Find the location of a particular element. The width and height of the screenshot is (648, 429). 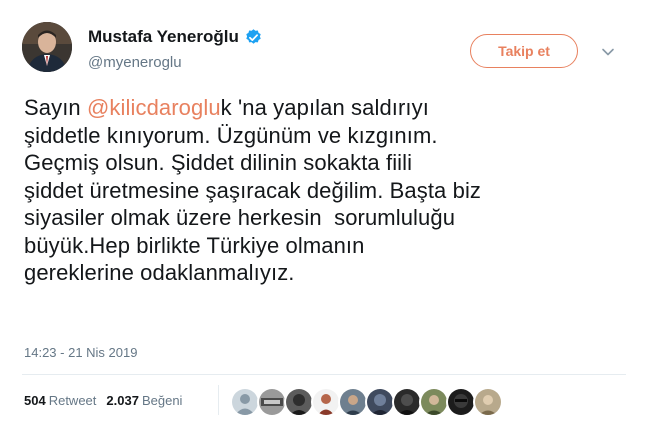

follow-button: Takip et is located at coordinates (524, 51).